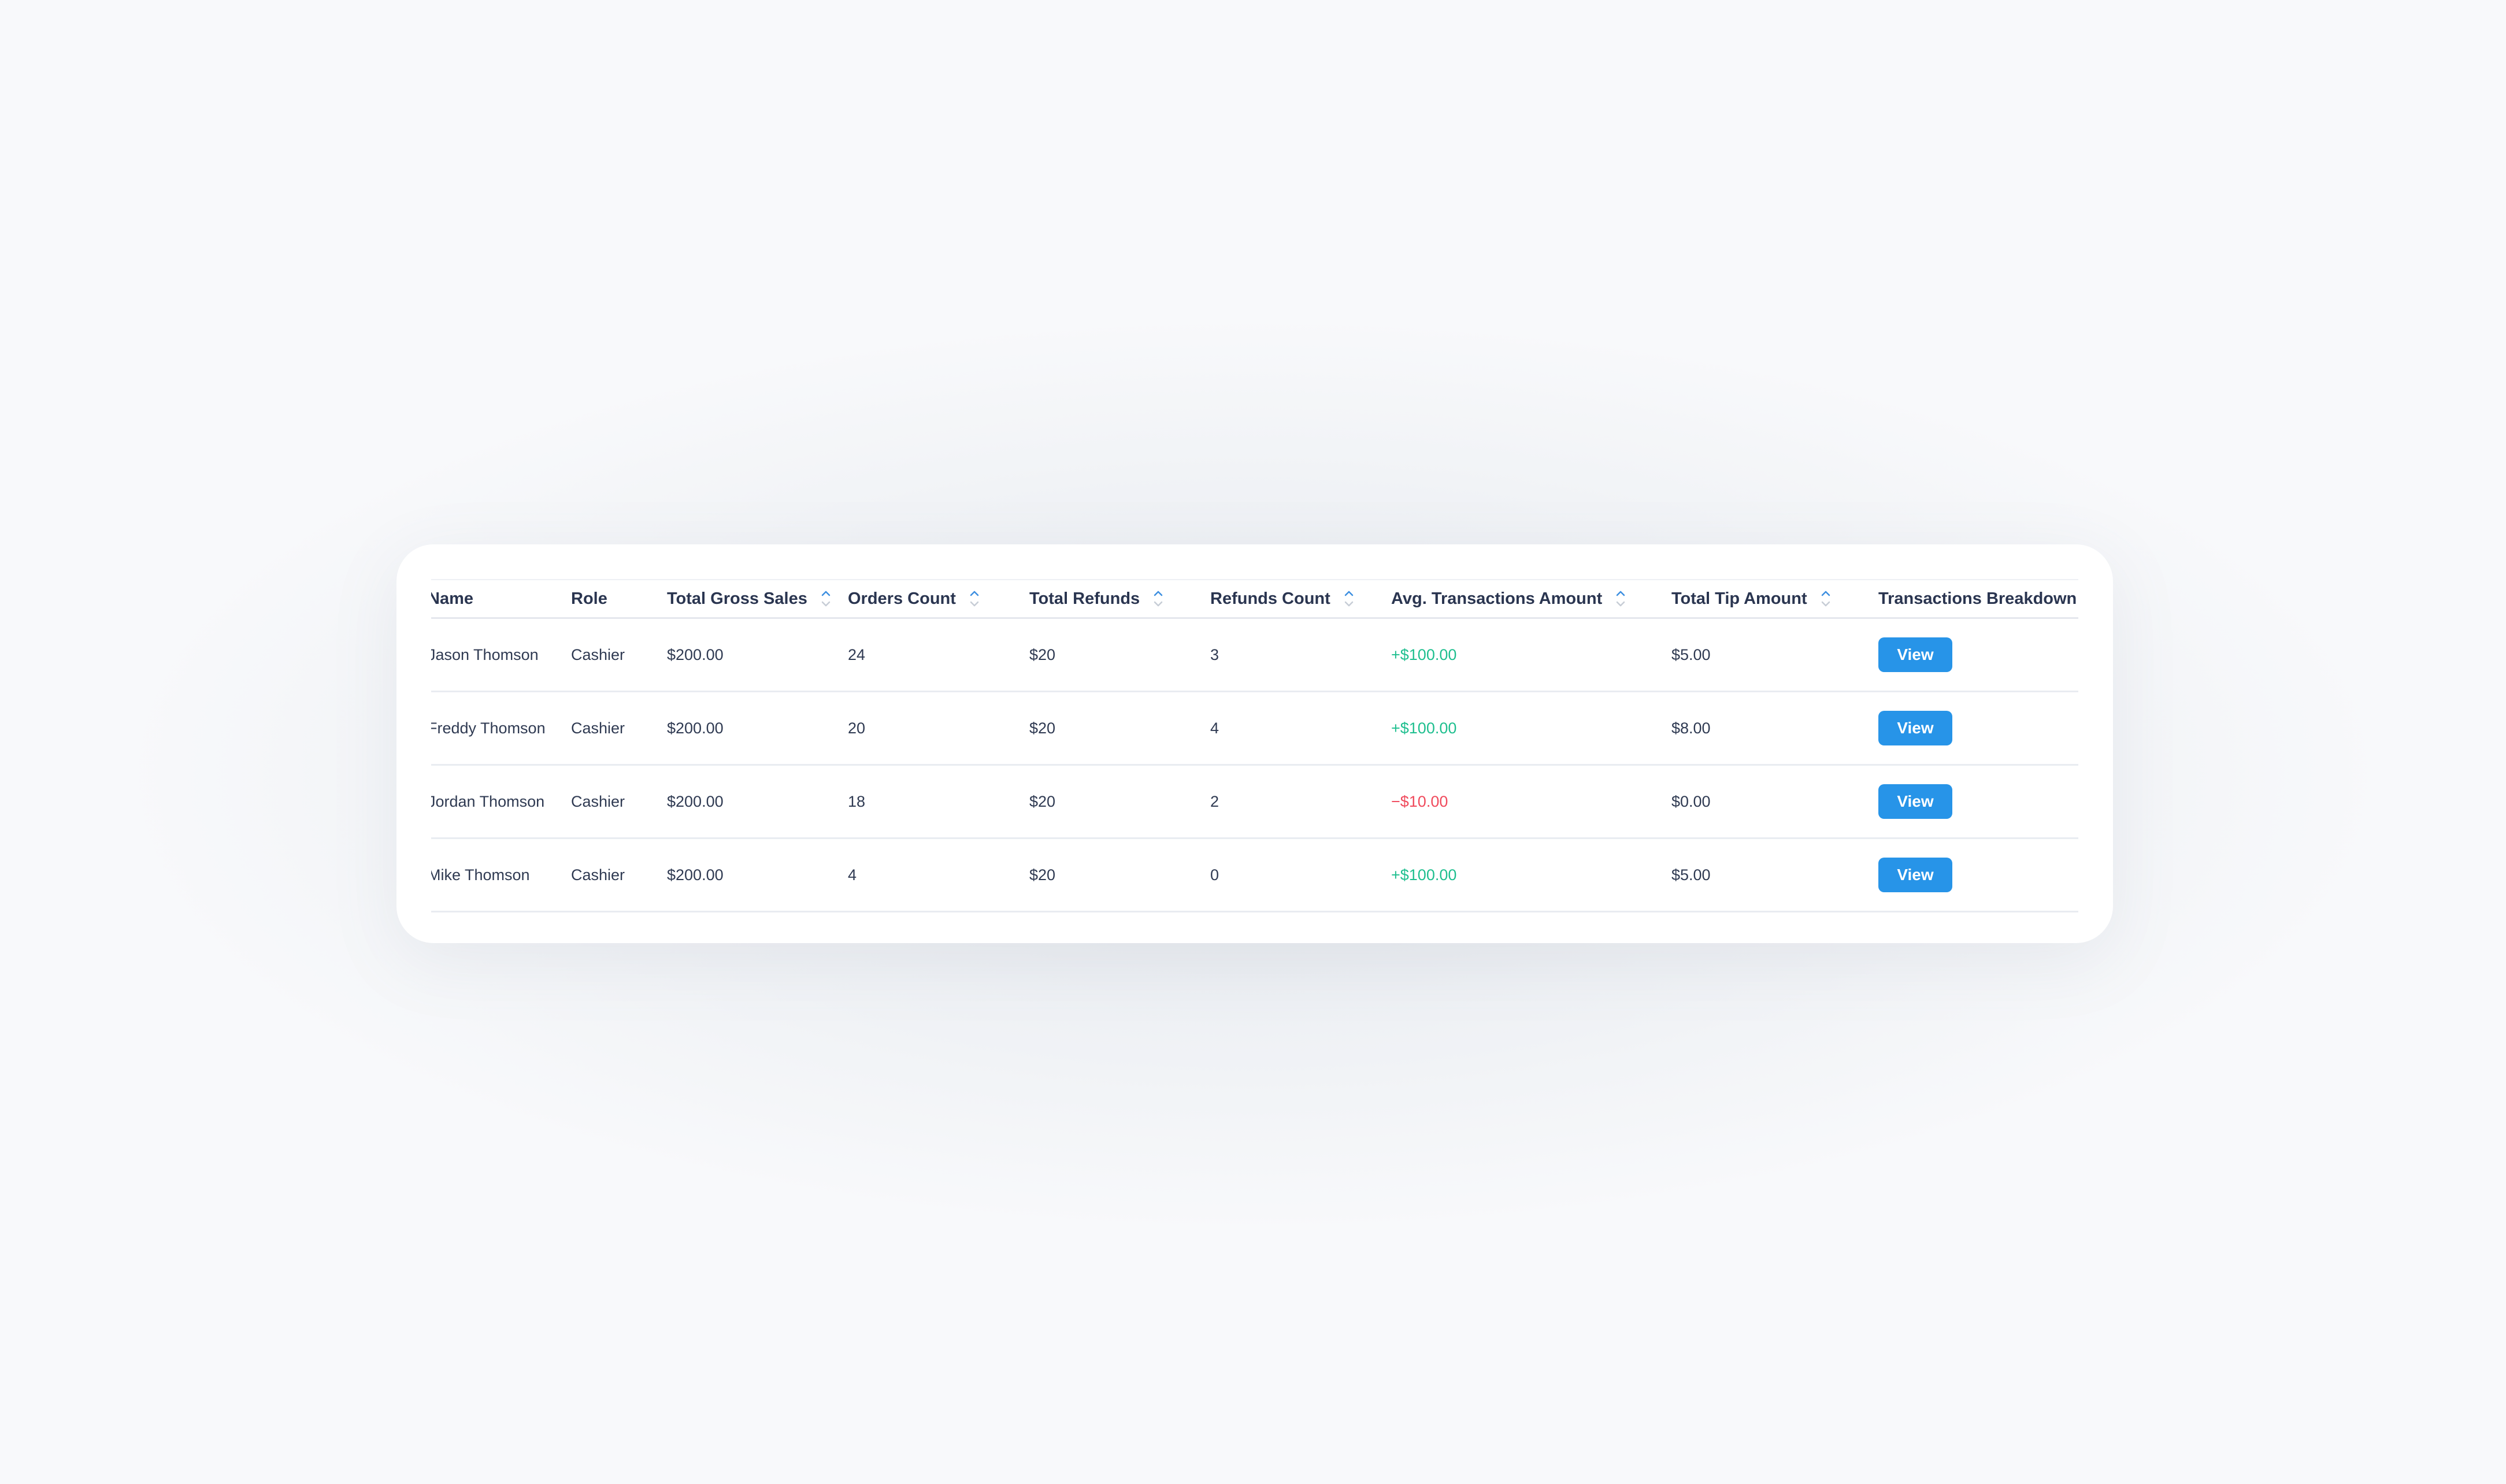  I want to click on column-header-transactions-breakdown: Transactions Breakdown, so click(1978, 598).